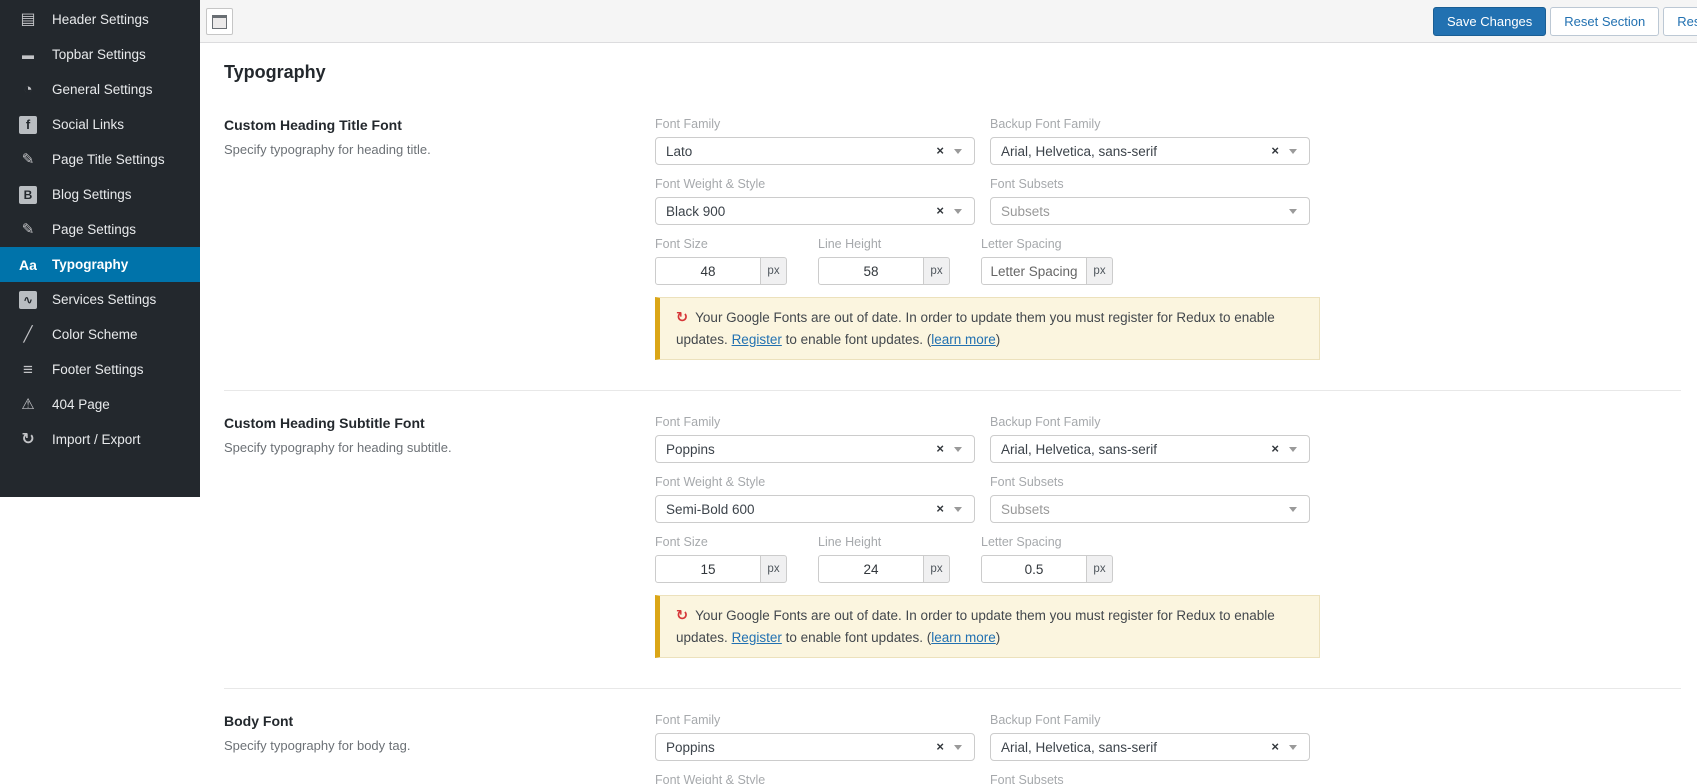 The image size is (1697, 784). I want to click on refresh-icon, so click(685, 317).